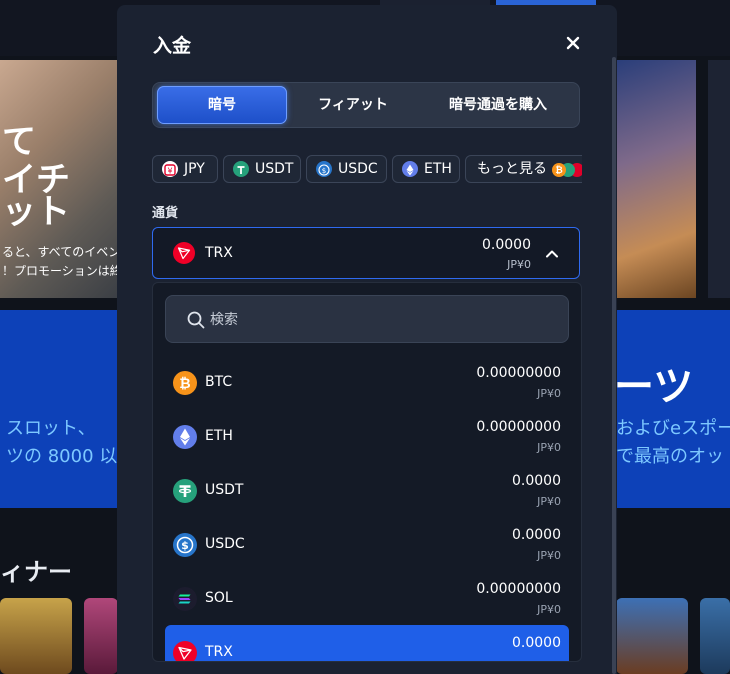 The image size is (730, 674). What do you see at coordinates (367, 490) in the screenshot?
I see `currency-option-usdt: USDT 0.0000 JP¥0` at bounding box center [367, 490].